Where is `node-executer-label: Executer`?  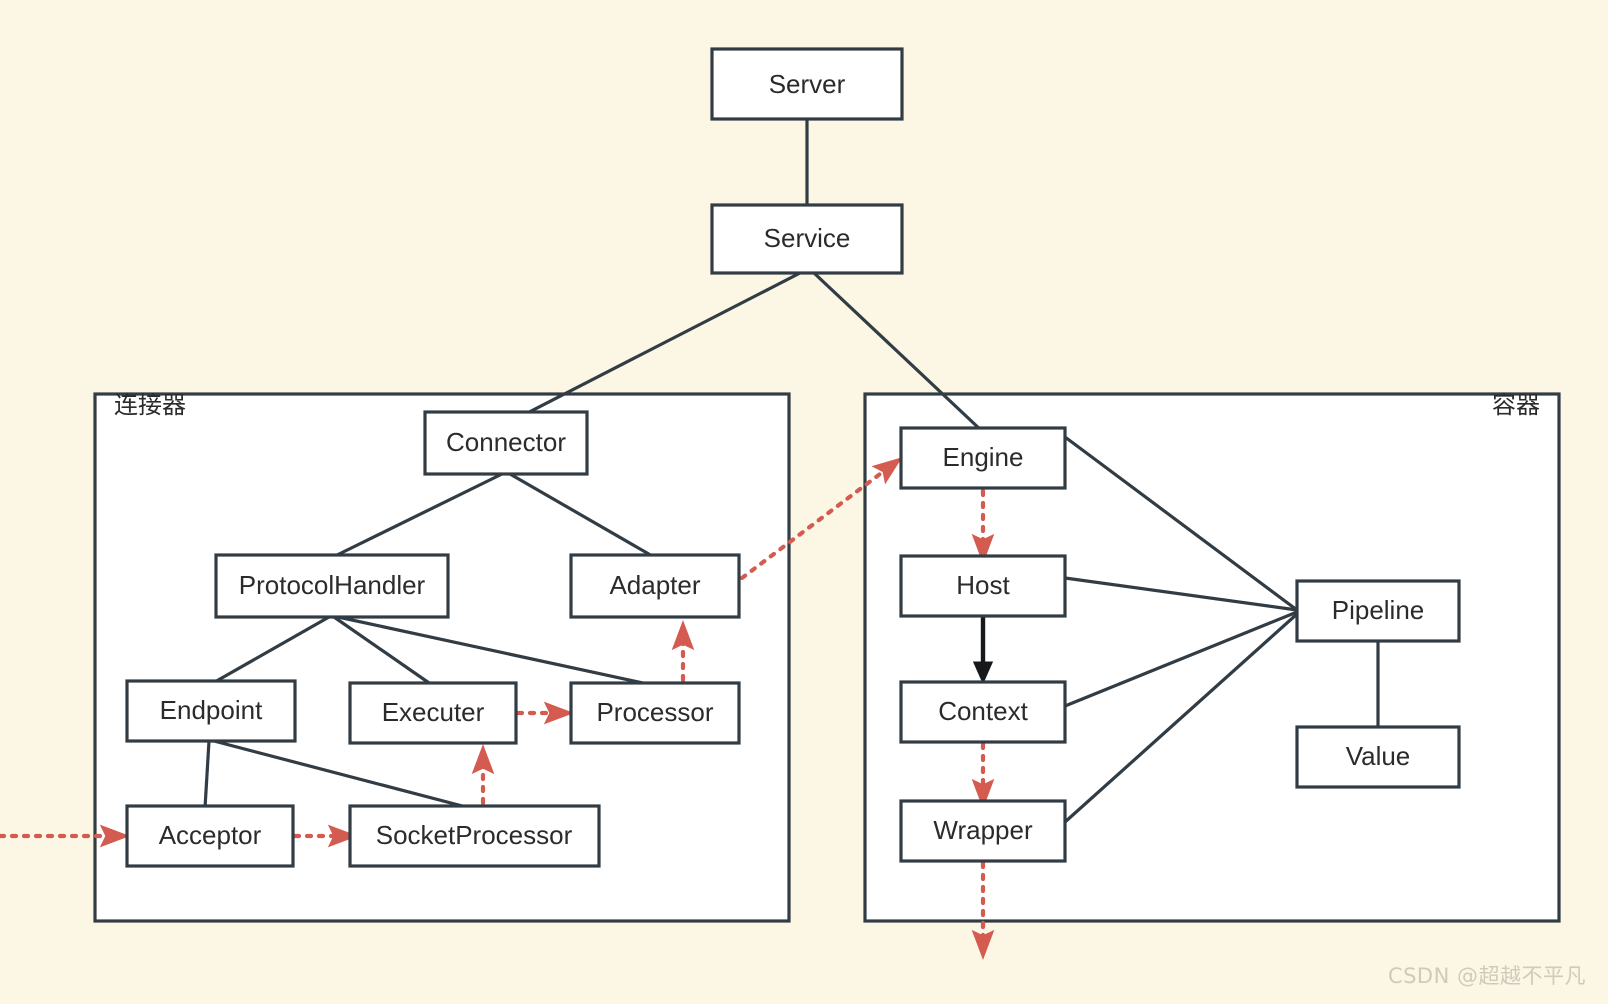 node-executer-label: Executer is located at coordinates (433, 712).